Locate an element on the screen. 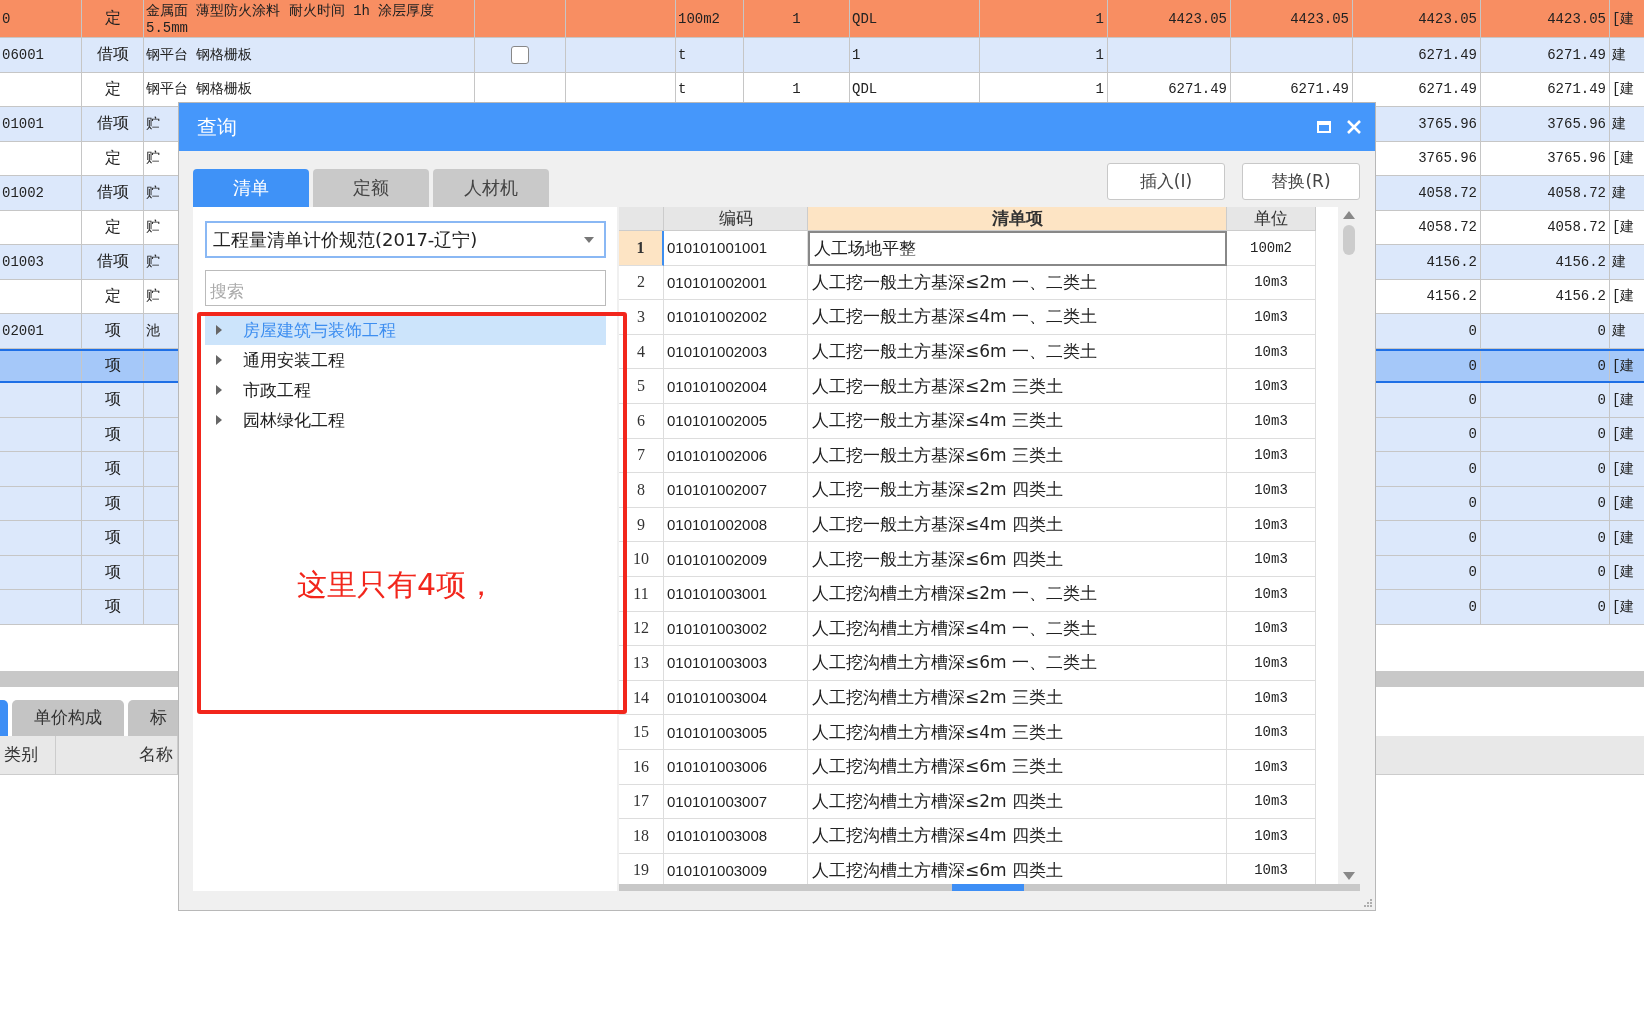  tree-item: 通用安装工程 is located at coordinates (405, 360).